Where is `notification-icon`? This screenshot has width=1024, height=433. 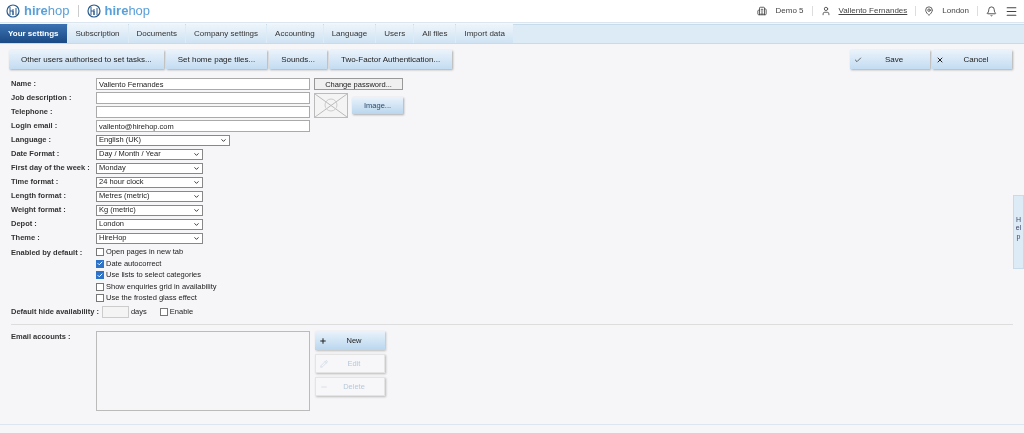 notification-icon is located at coordinates (991, 11).